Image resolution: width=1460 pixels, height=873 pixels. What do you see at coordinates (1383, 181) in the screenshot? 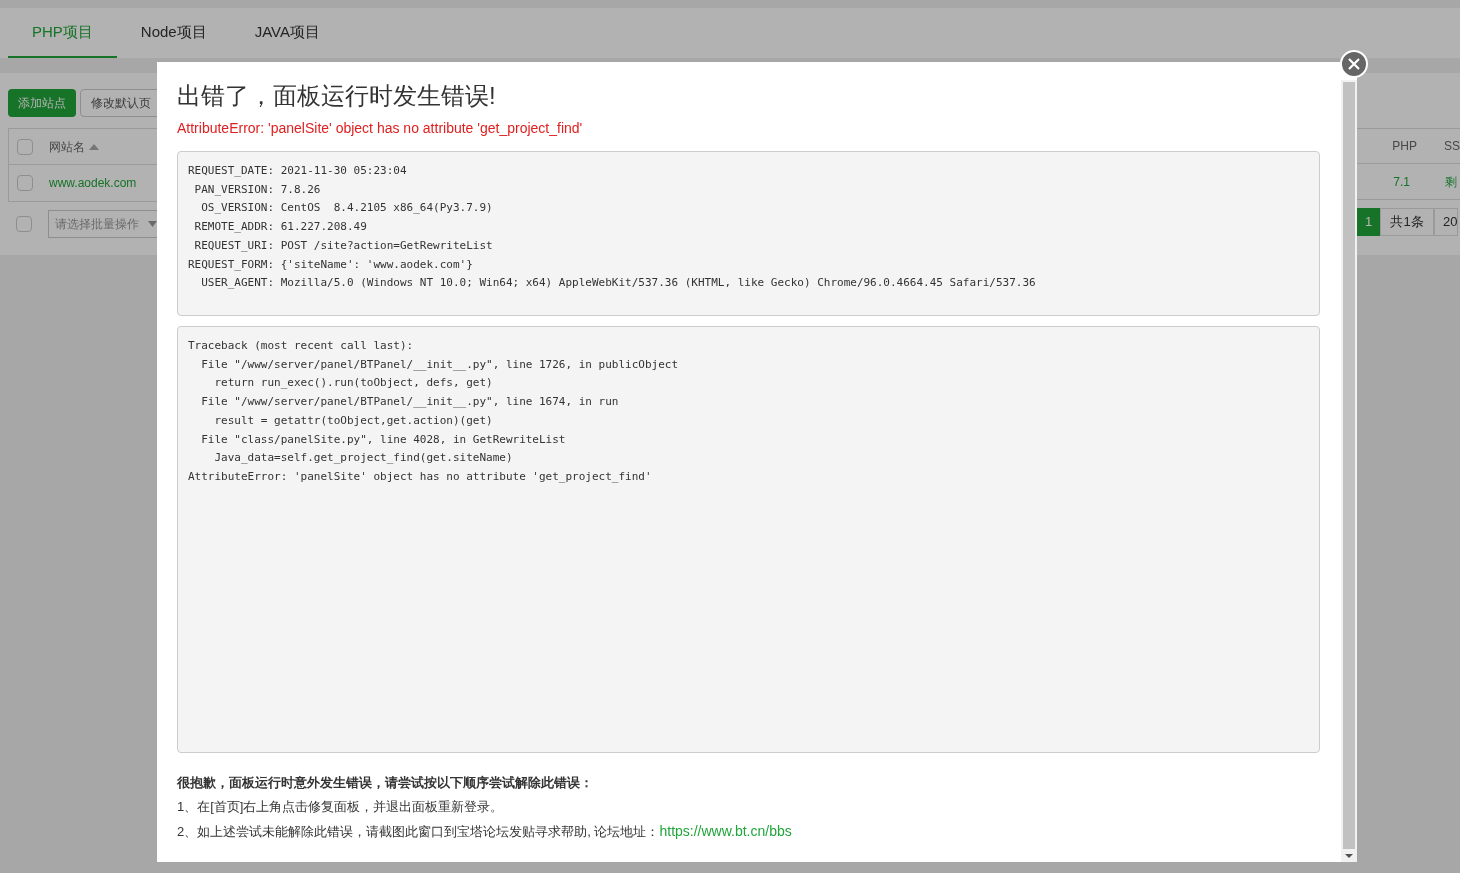
I see `php-version-link: 7.1` at bounding box center [1383, 181].